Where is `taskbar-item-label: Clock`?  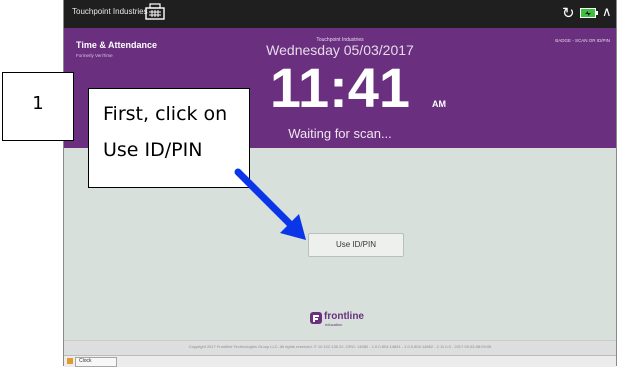 taskbar-item-label: Clock is located at coordinates (85, 361).